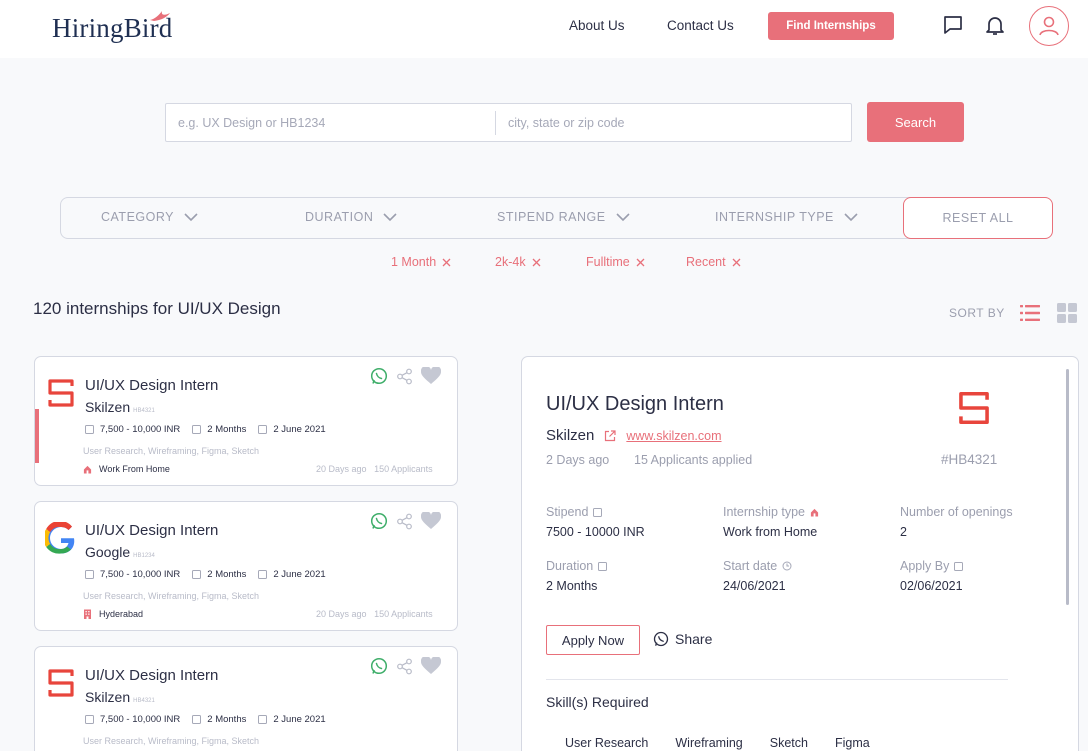 Image resolution: width=1088 pixels, height=751 pixels. I want to click on messages-icon, so click(953, 25).